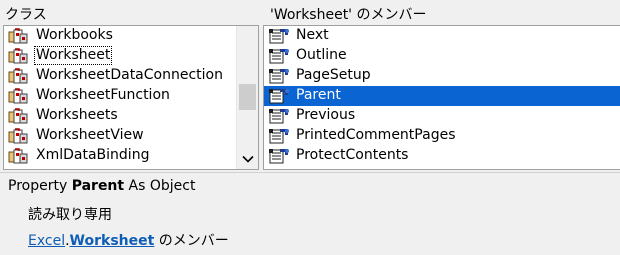 This screenshot has height=255, width=620. Describe the element at coordinates (93, 155) in the screenshot. I see `class-item-label: XmlDataBinding` at that location.